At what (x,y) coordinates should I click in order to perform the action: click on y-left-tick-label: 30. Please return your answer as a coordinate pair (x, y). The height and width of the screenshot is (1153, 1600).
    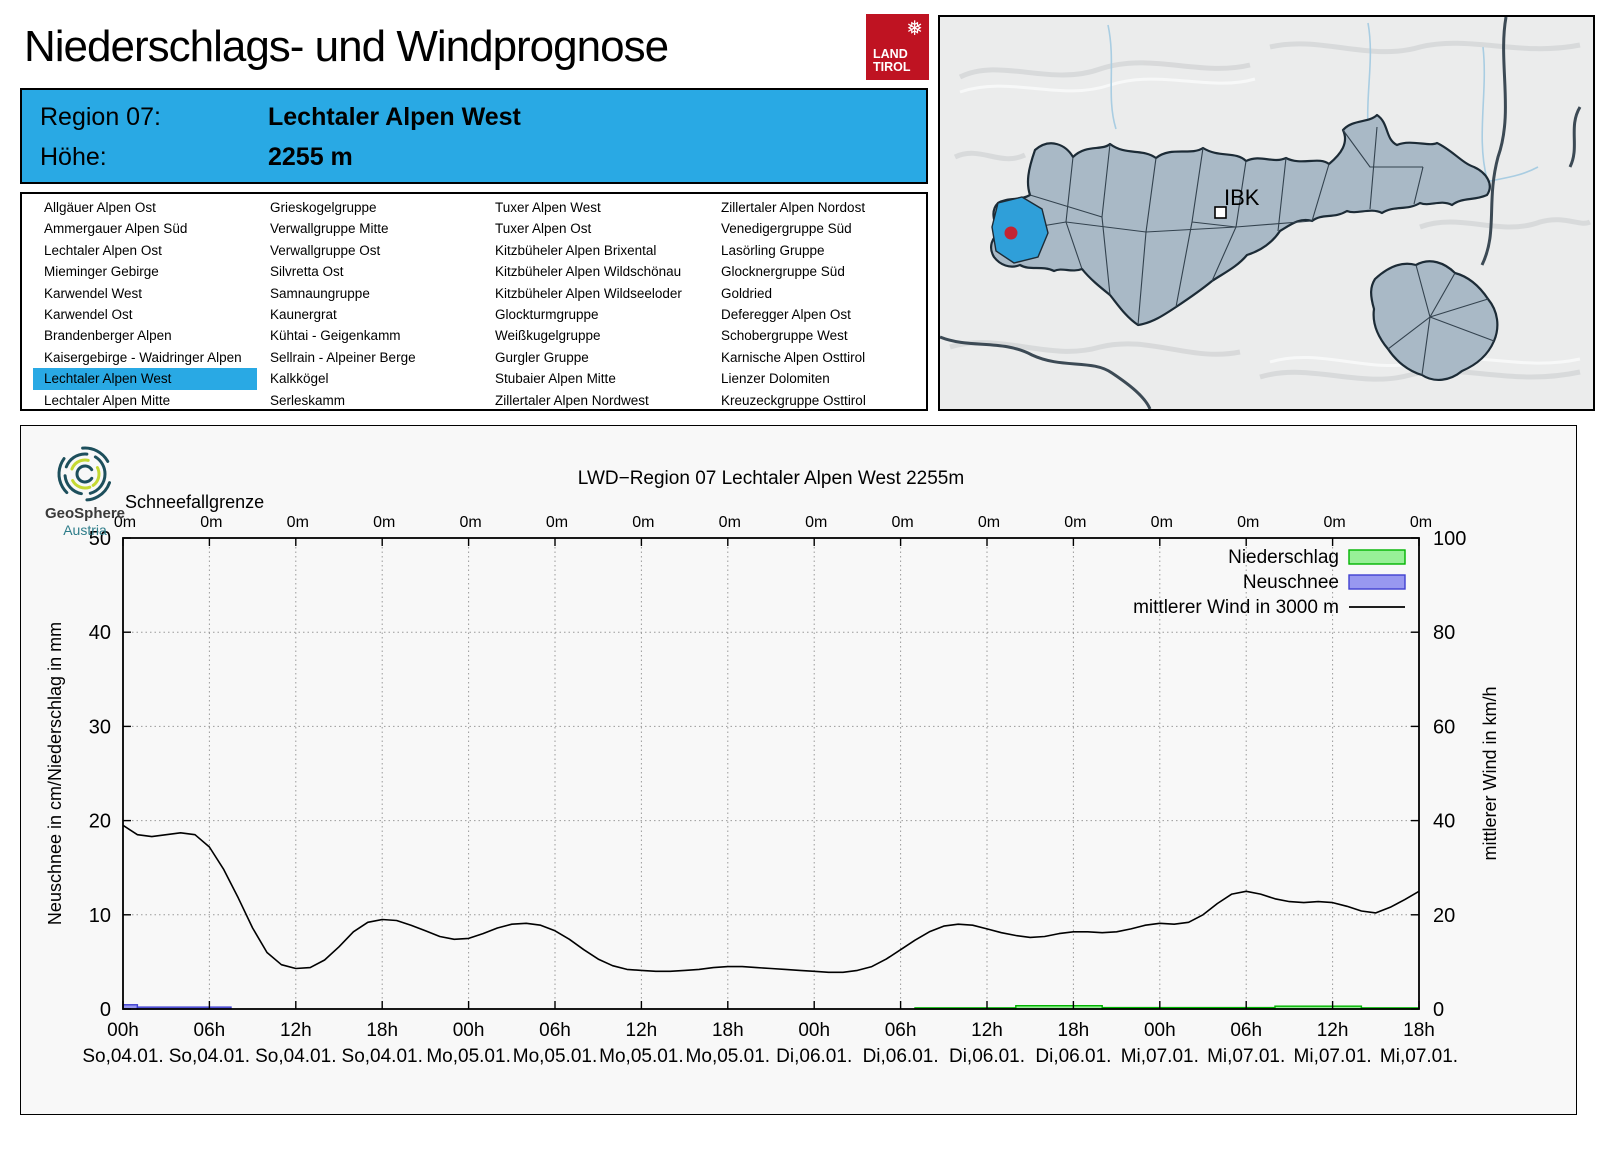
    Looking at the image, I should click on (100, 727).